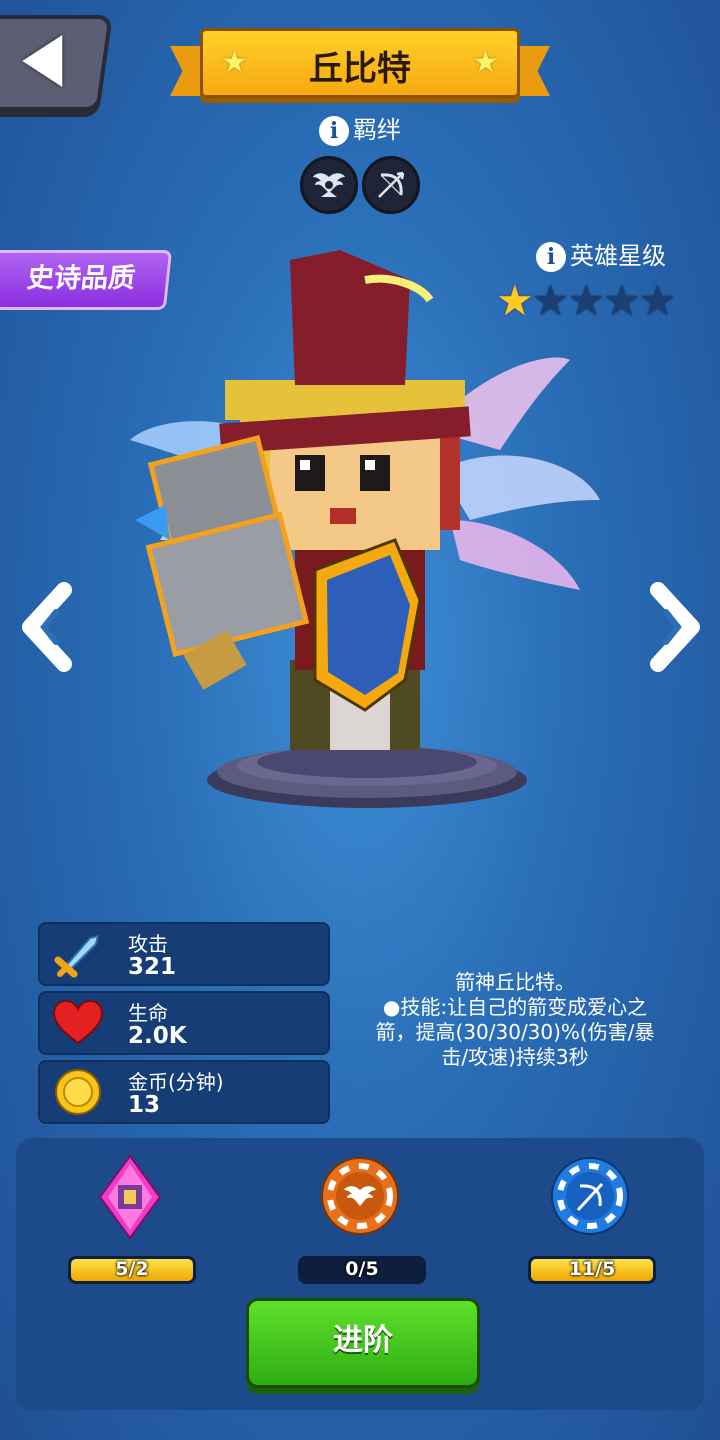 The image size is (720, 1440). What do you see at coordinates (77, 956) in the screenshot?
I see `sword-icon` at bounding box center [77, 956].